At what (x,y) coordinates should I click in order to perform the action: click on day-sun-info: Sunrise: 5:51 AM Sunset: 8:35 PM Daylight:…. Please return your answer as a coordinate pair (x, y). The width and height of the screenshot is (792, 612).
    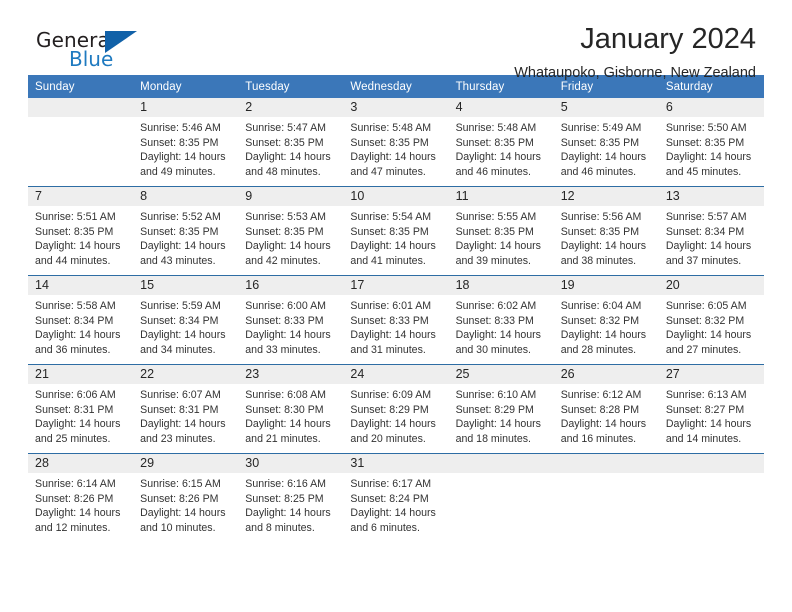
    Looking at the image, I should click on (80, 237).